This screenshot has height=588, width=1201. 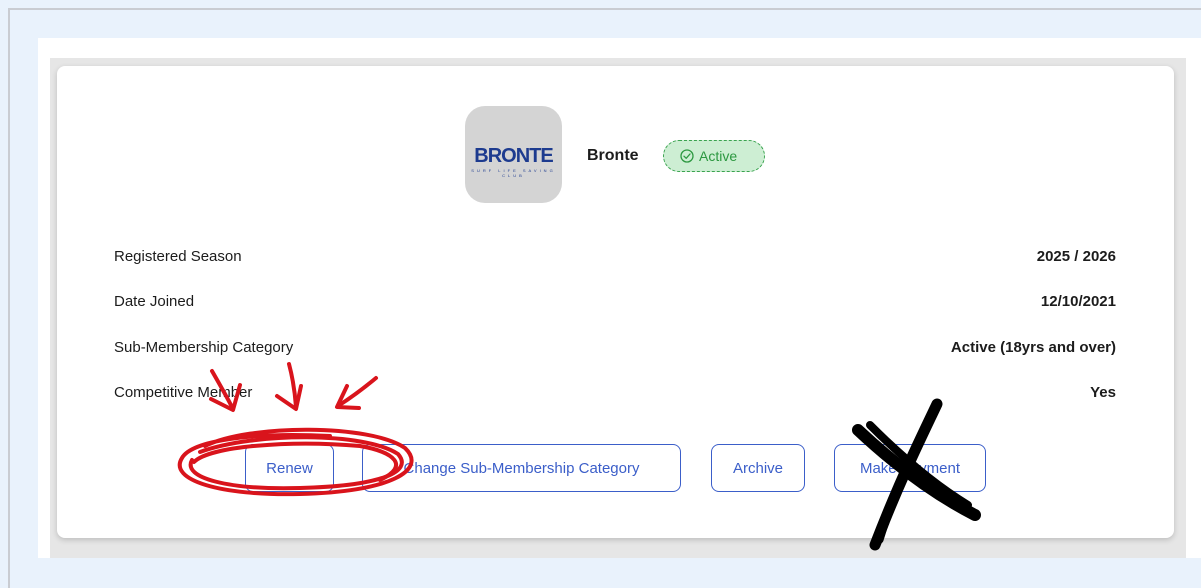 I want to click on club-logo: BRONTE SURF LIFE SAVING CLUB, so click(x=513, y=154).